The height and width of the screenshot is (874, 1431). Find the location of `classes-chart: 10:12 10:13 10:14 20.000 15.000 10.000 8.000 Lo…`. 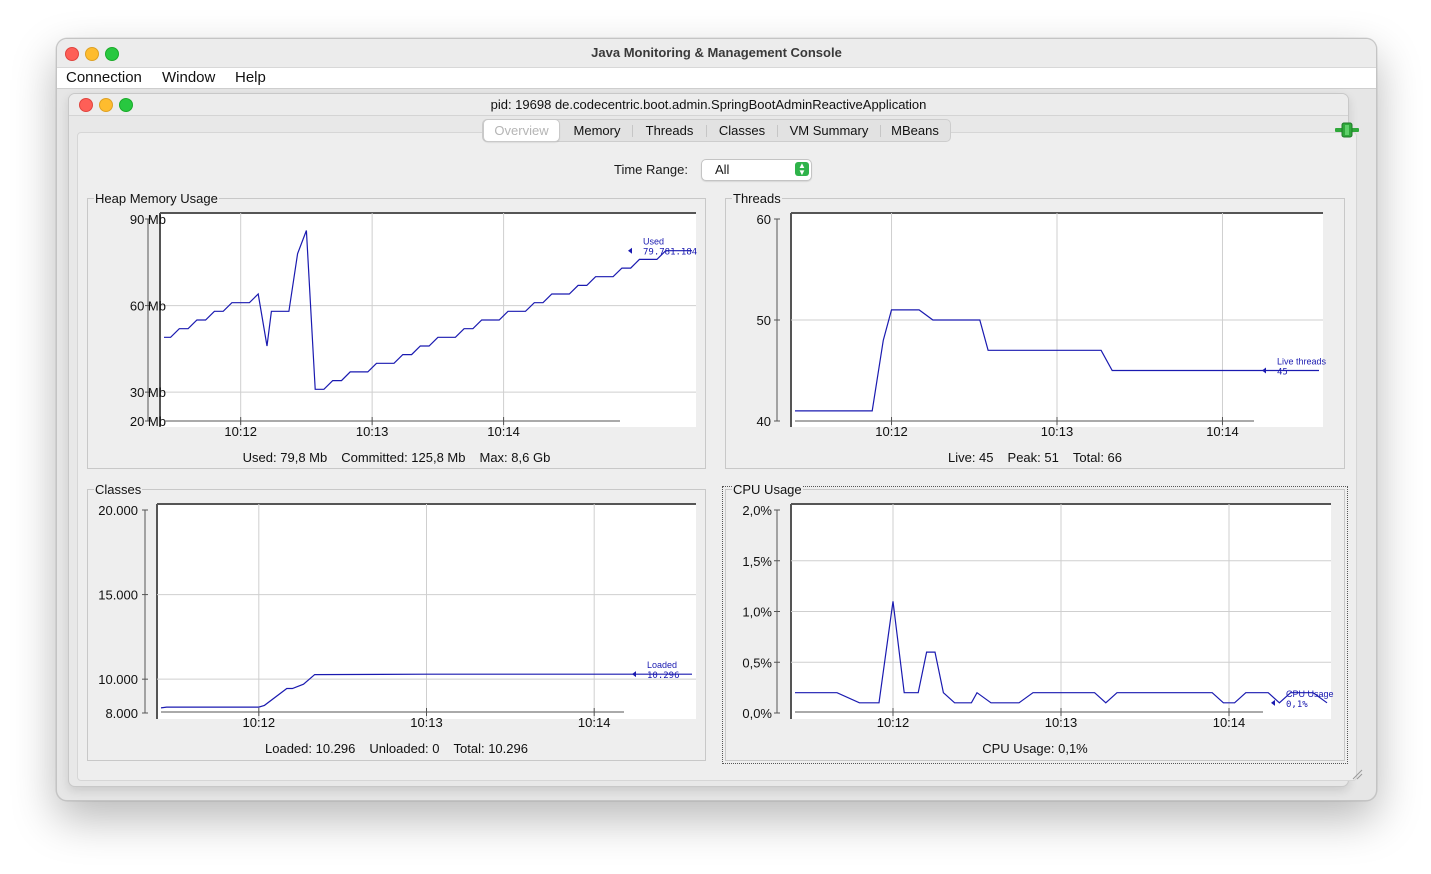

classes-chart: 10:12 10:13 10:14 20.000 15.000 10.000 8.000 Lo… is located at coordinates (397, 616).